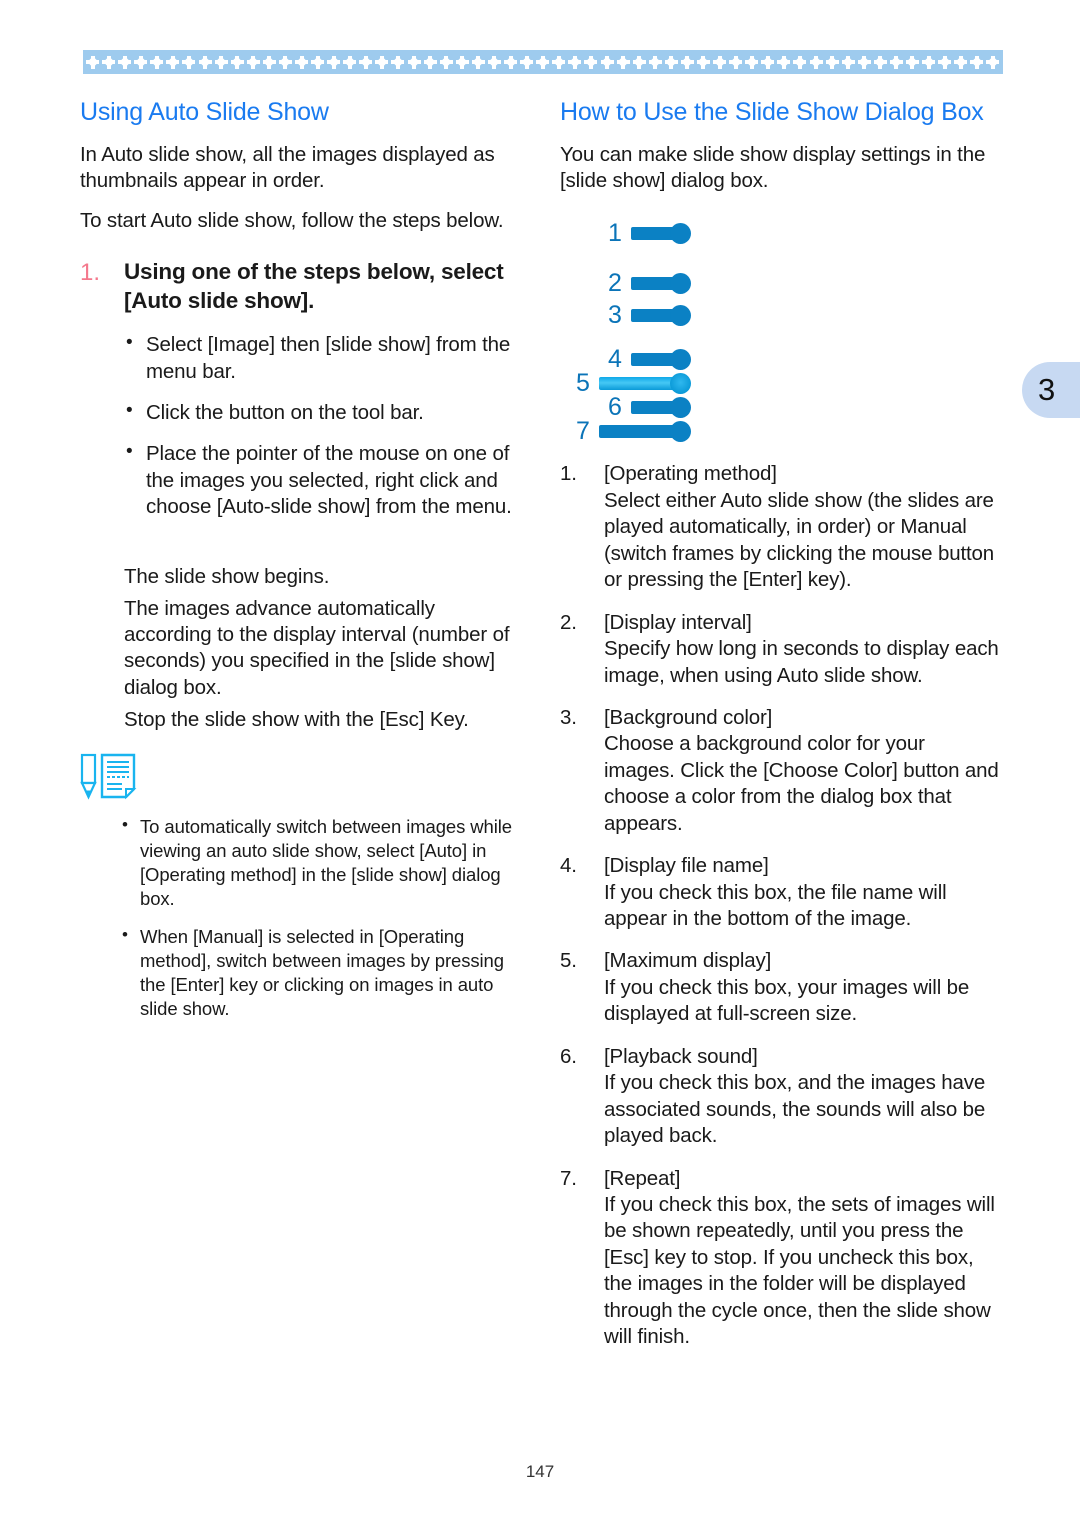 The width and height of the screenshot is (1080, 1528). I want to click on description-term: [Playback sound], so click(681, 1056).